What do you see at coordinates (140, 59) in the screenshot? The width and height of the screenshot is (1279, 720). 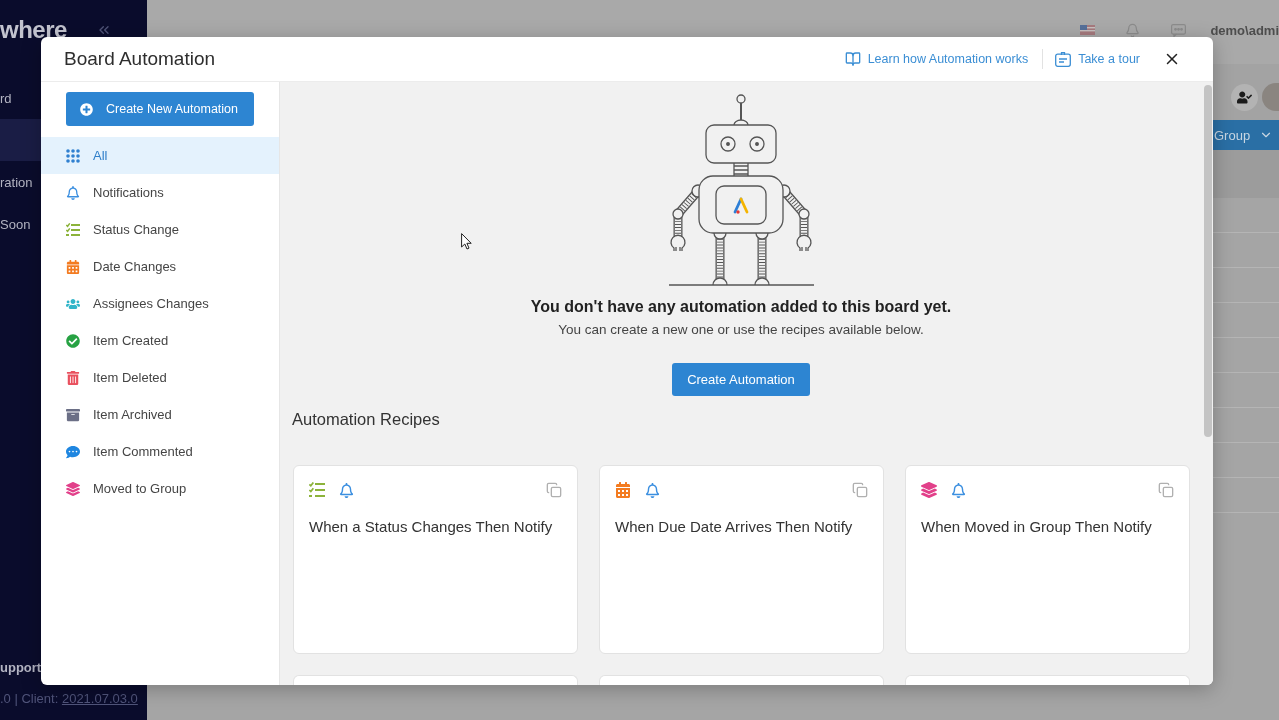 I see `dialog-title: Board Automation` at bounding box center [140, 59].